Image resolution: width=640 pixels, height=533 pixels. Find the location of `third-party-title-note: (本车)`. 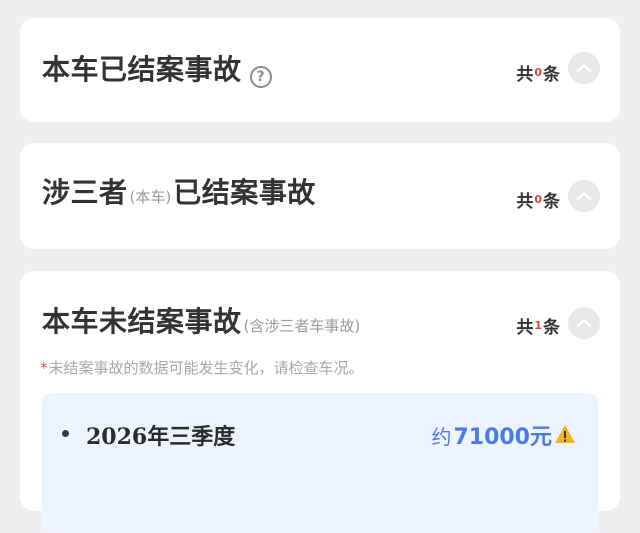

third-party-title-note: (本车) is located at coordinates (150, 197).